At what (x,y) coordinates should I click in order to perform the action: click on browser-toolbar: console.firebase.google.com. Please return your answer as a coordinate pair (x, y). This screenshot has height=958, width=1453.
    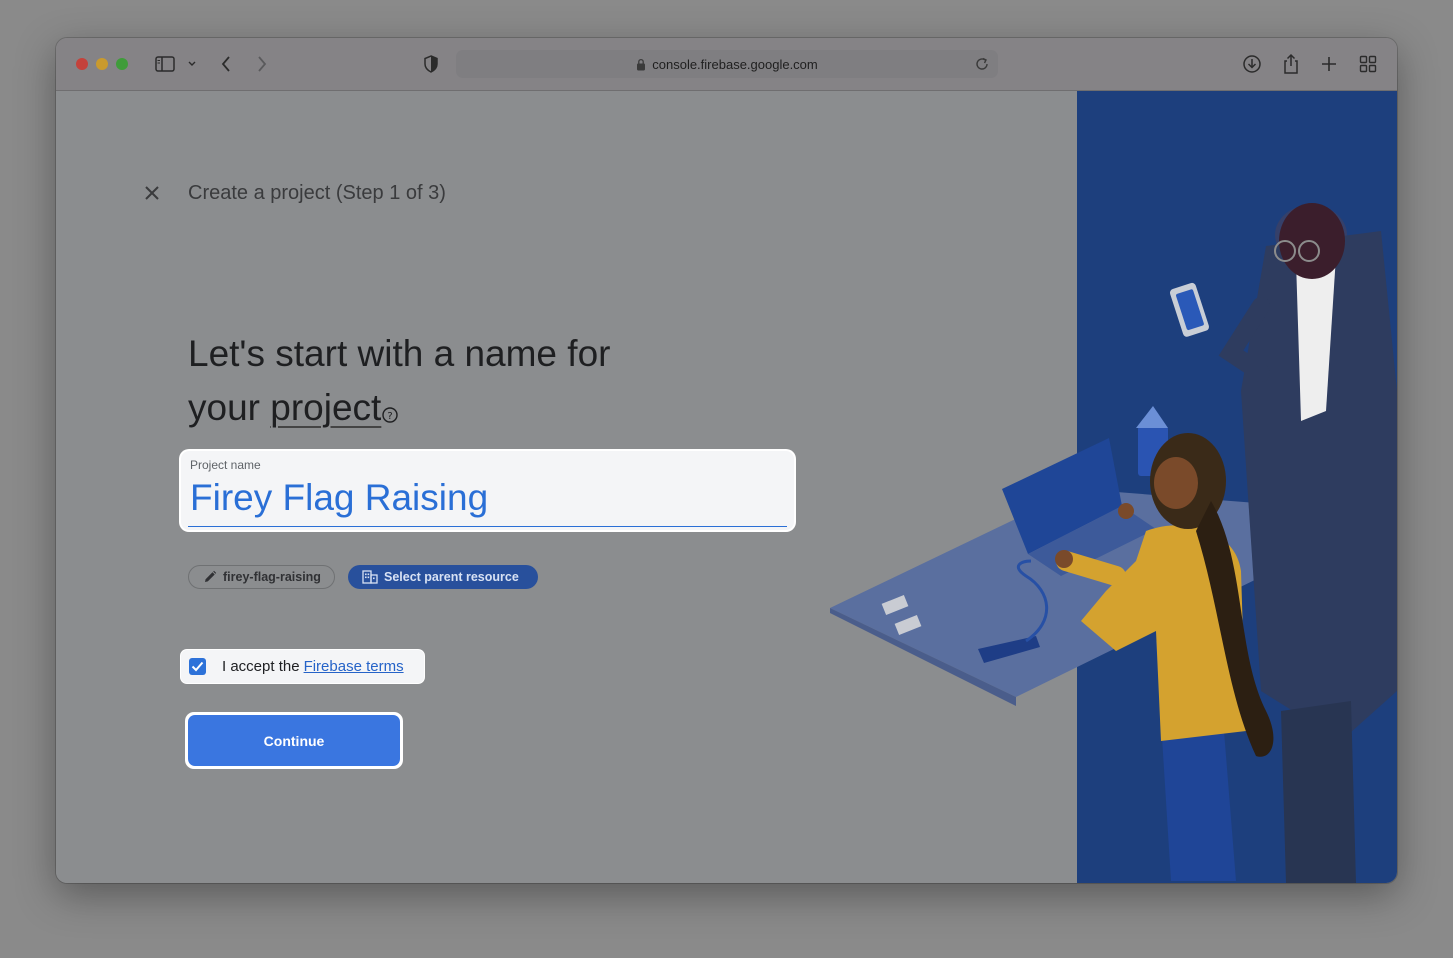
    Looking at the image, I should click on (726, 64).